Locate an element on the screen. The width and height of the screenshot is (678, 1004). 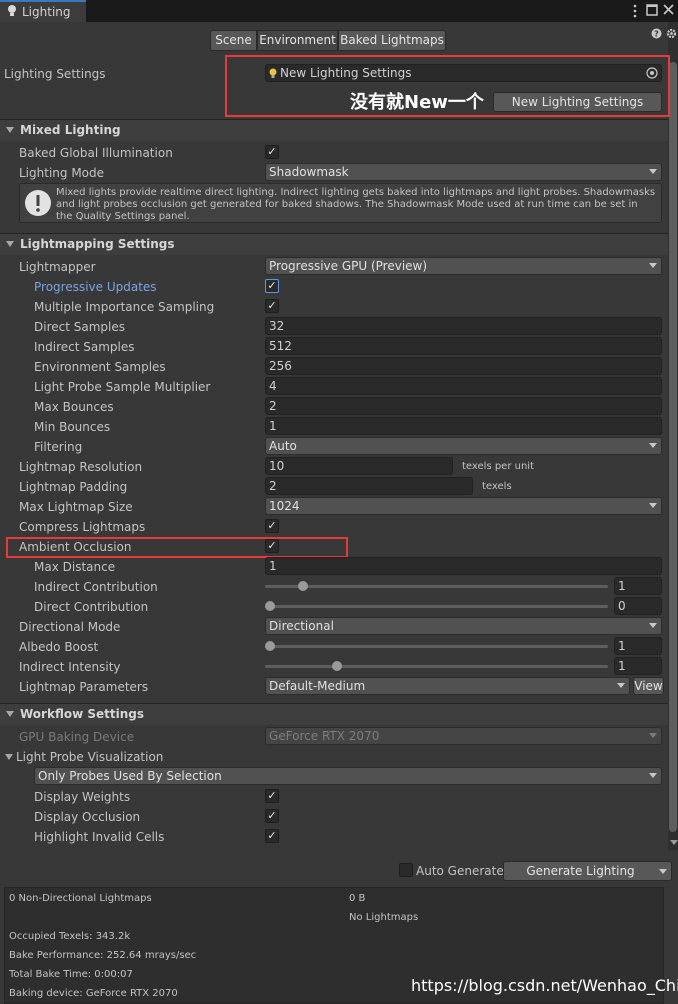
tab-title: Lighting is located at coordinates (46, 12).